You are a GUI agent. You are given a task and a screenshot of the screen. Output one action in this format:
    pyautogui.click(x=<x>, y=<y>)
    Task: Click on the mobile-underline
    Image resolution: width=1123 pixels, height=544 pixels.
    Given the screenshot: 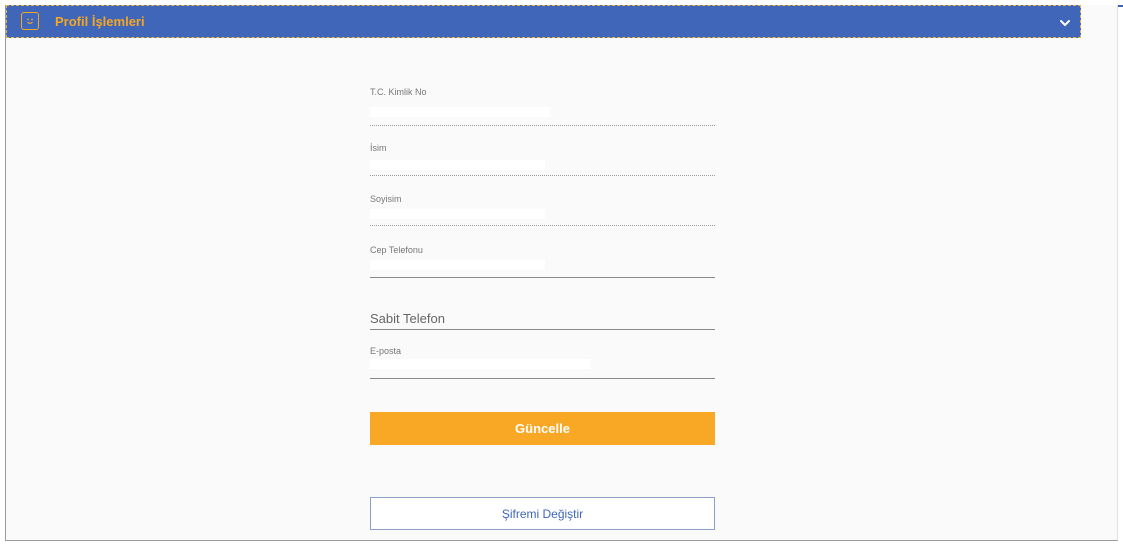 What is the action you would take?
    pyautogui.click(x=542, y=277)
    